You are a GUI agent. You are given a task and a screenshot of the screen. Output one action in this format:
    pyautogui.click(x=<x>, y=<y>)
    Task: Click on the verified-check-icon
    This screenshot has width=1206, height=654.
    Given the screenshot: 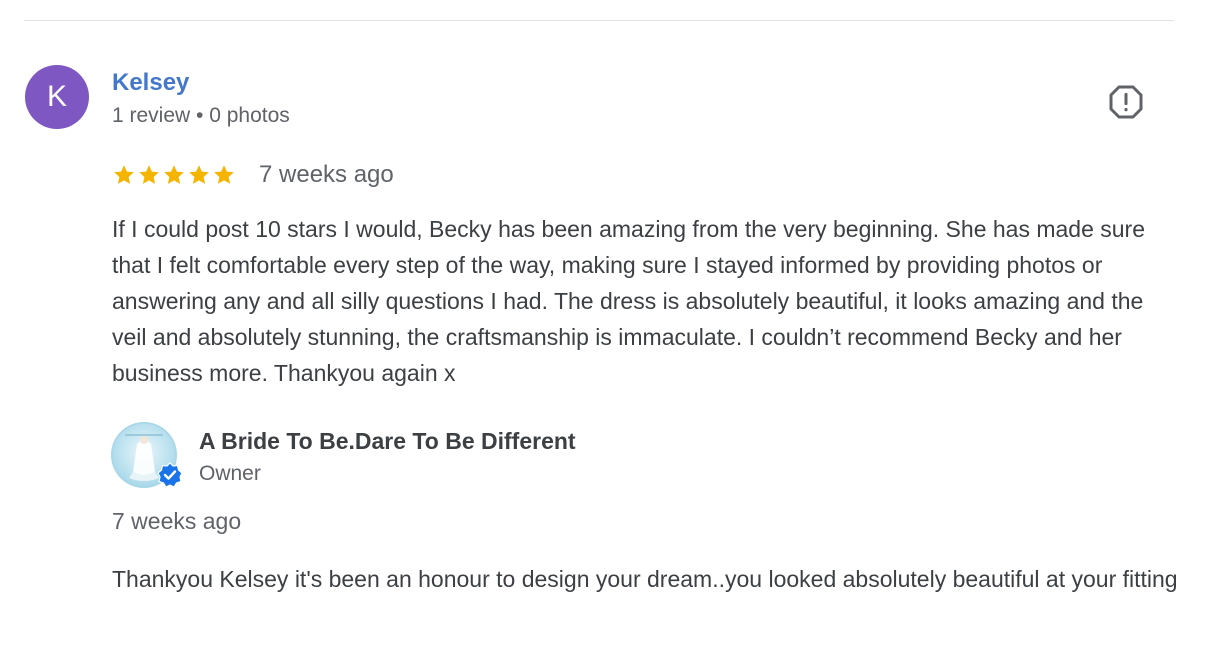 What is the action you would take?
    pyautogui.click(x=170, y=475)
    